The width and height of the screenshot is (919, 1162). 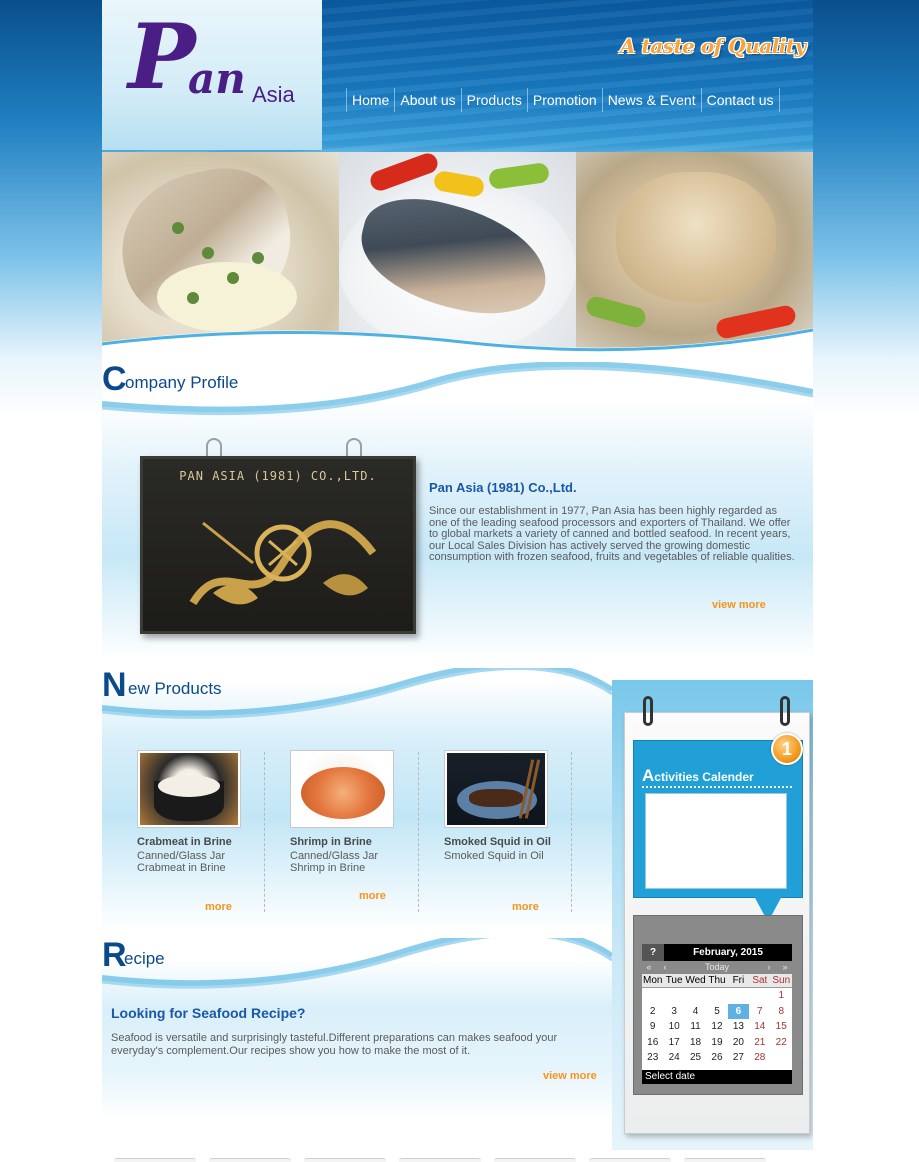 I want to click on calendar-day: 21, so click(x=759, y=1043).